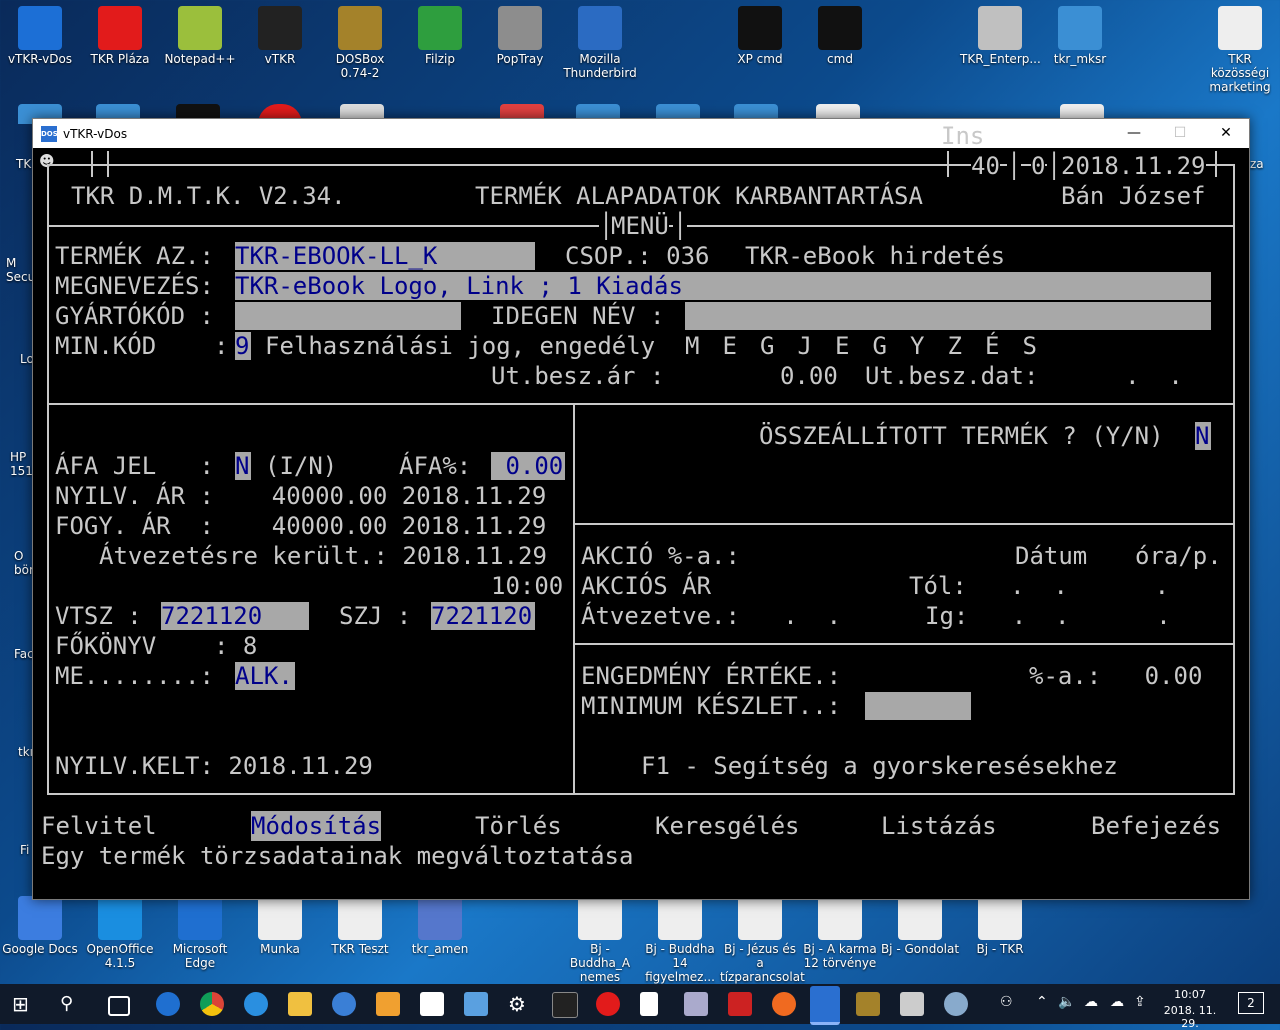  Describe the element at coordinates (608, 1004) in the screenshot. I see `opera-taskbar-icon` at that location.